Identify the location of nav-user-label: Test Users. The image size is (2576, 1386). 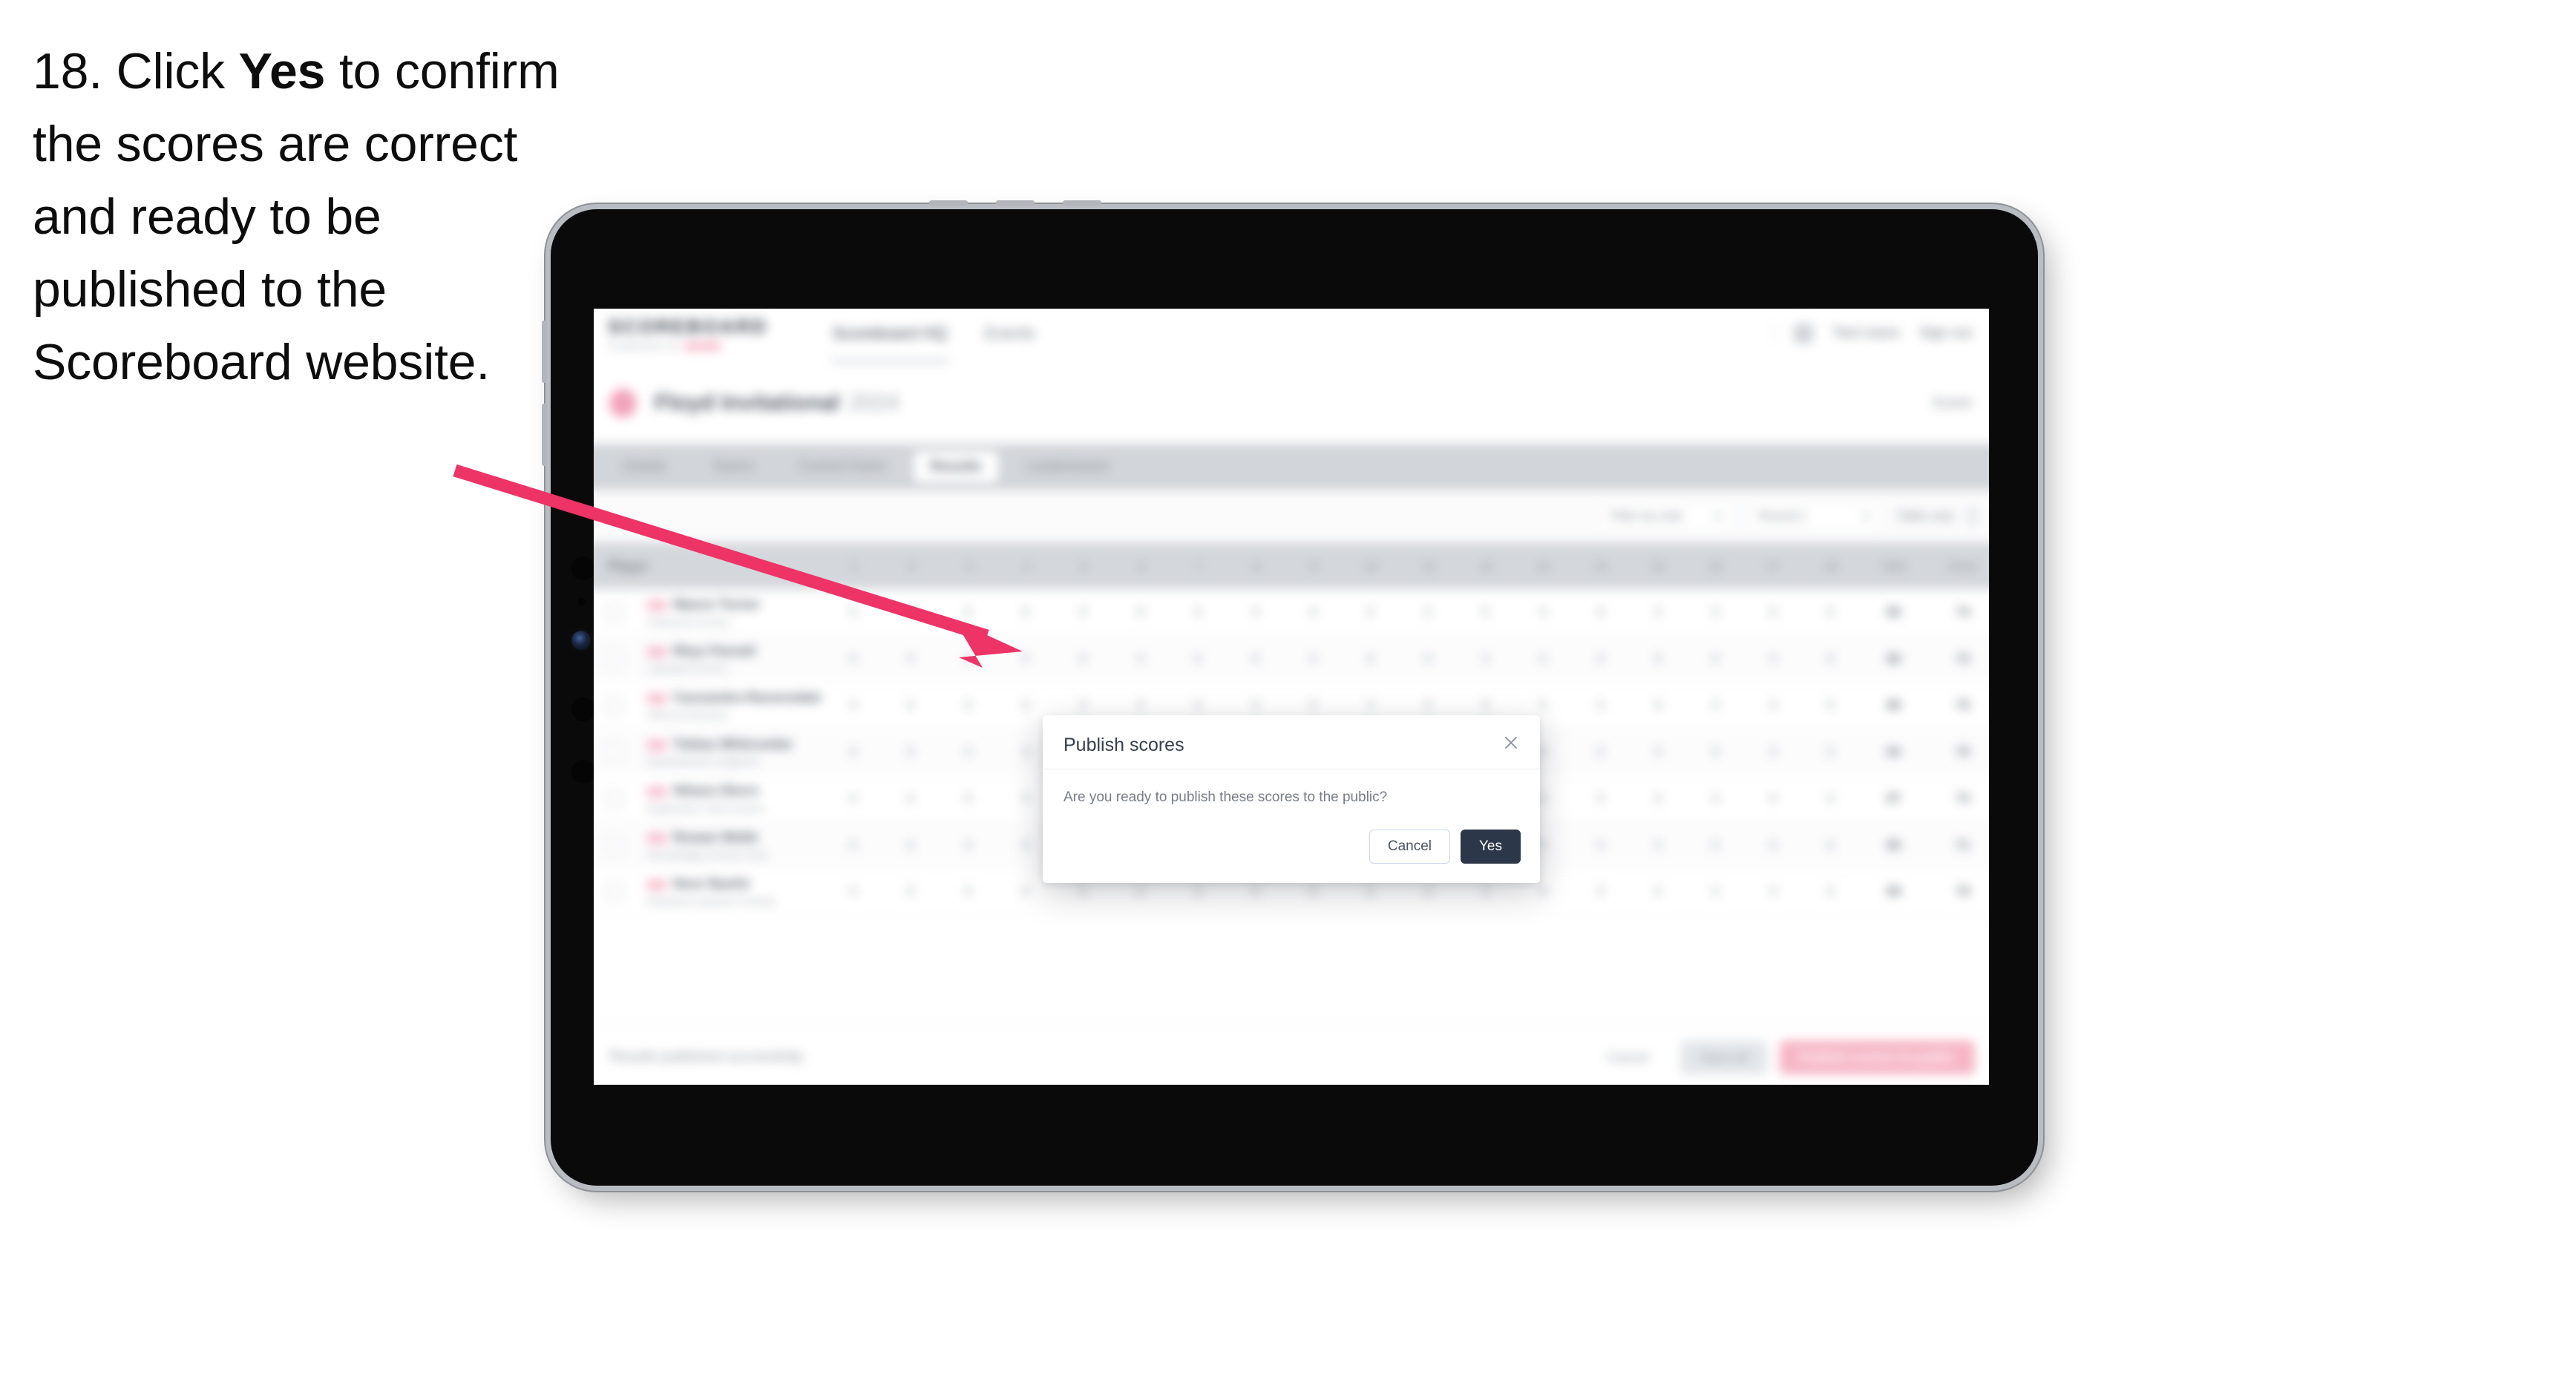
(1866, 333).